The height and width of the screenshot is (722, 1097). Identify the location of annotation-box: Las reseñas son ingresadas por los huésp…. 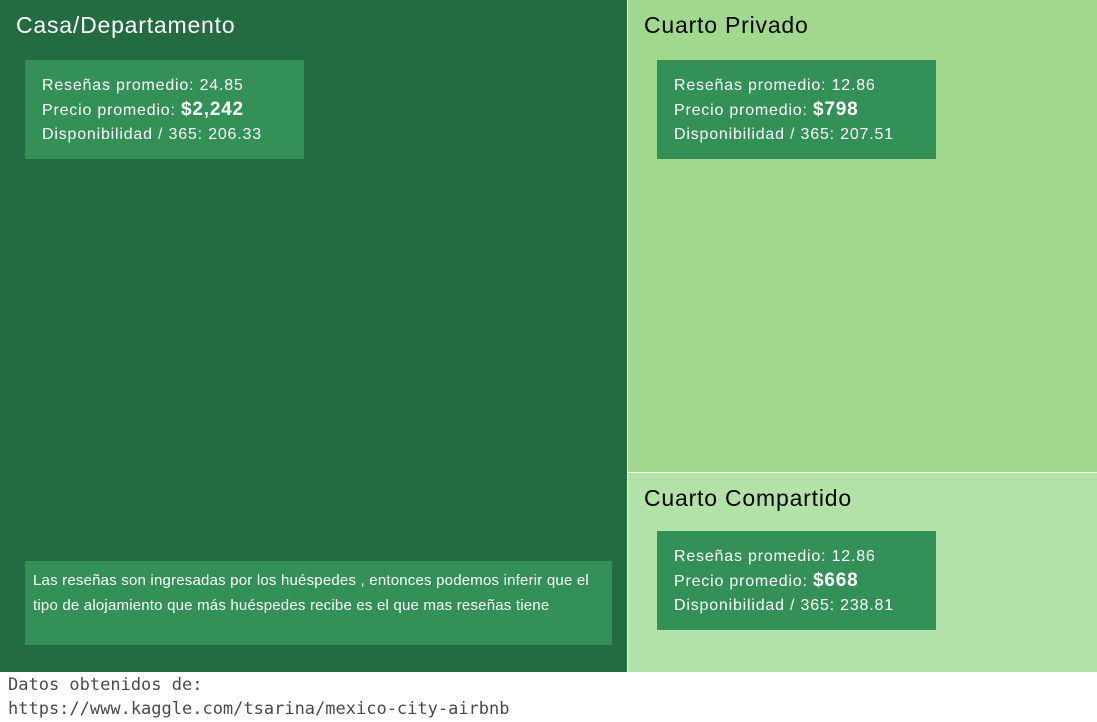
(318, 603).